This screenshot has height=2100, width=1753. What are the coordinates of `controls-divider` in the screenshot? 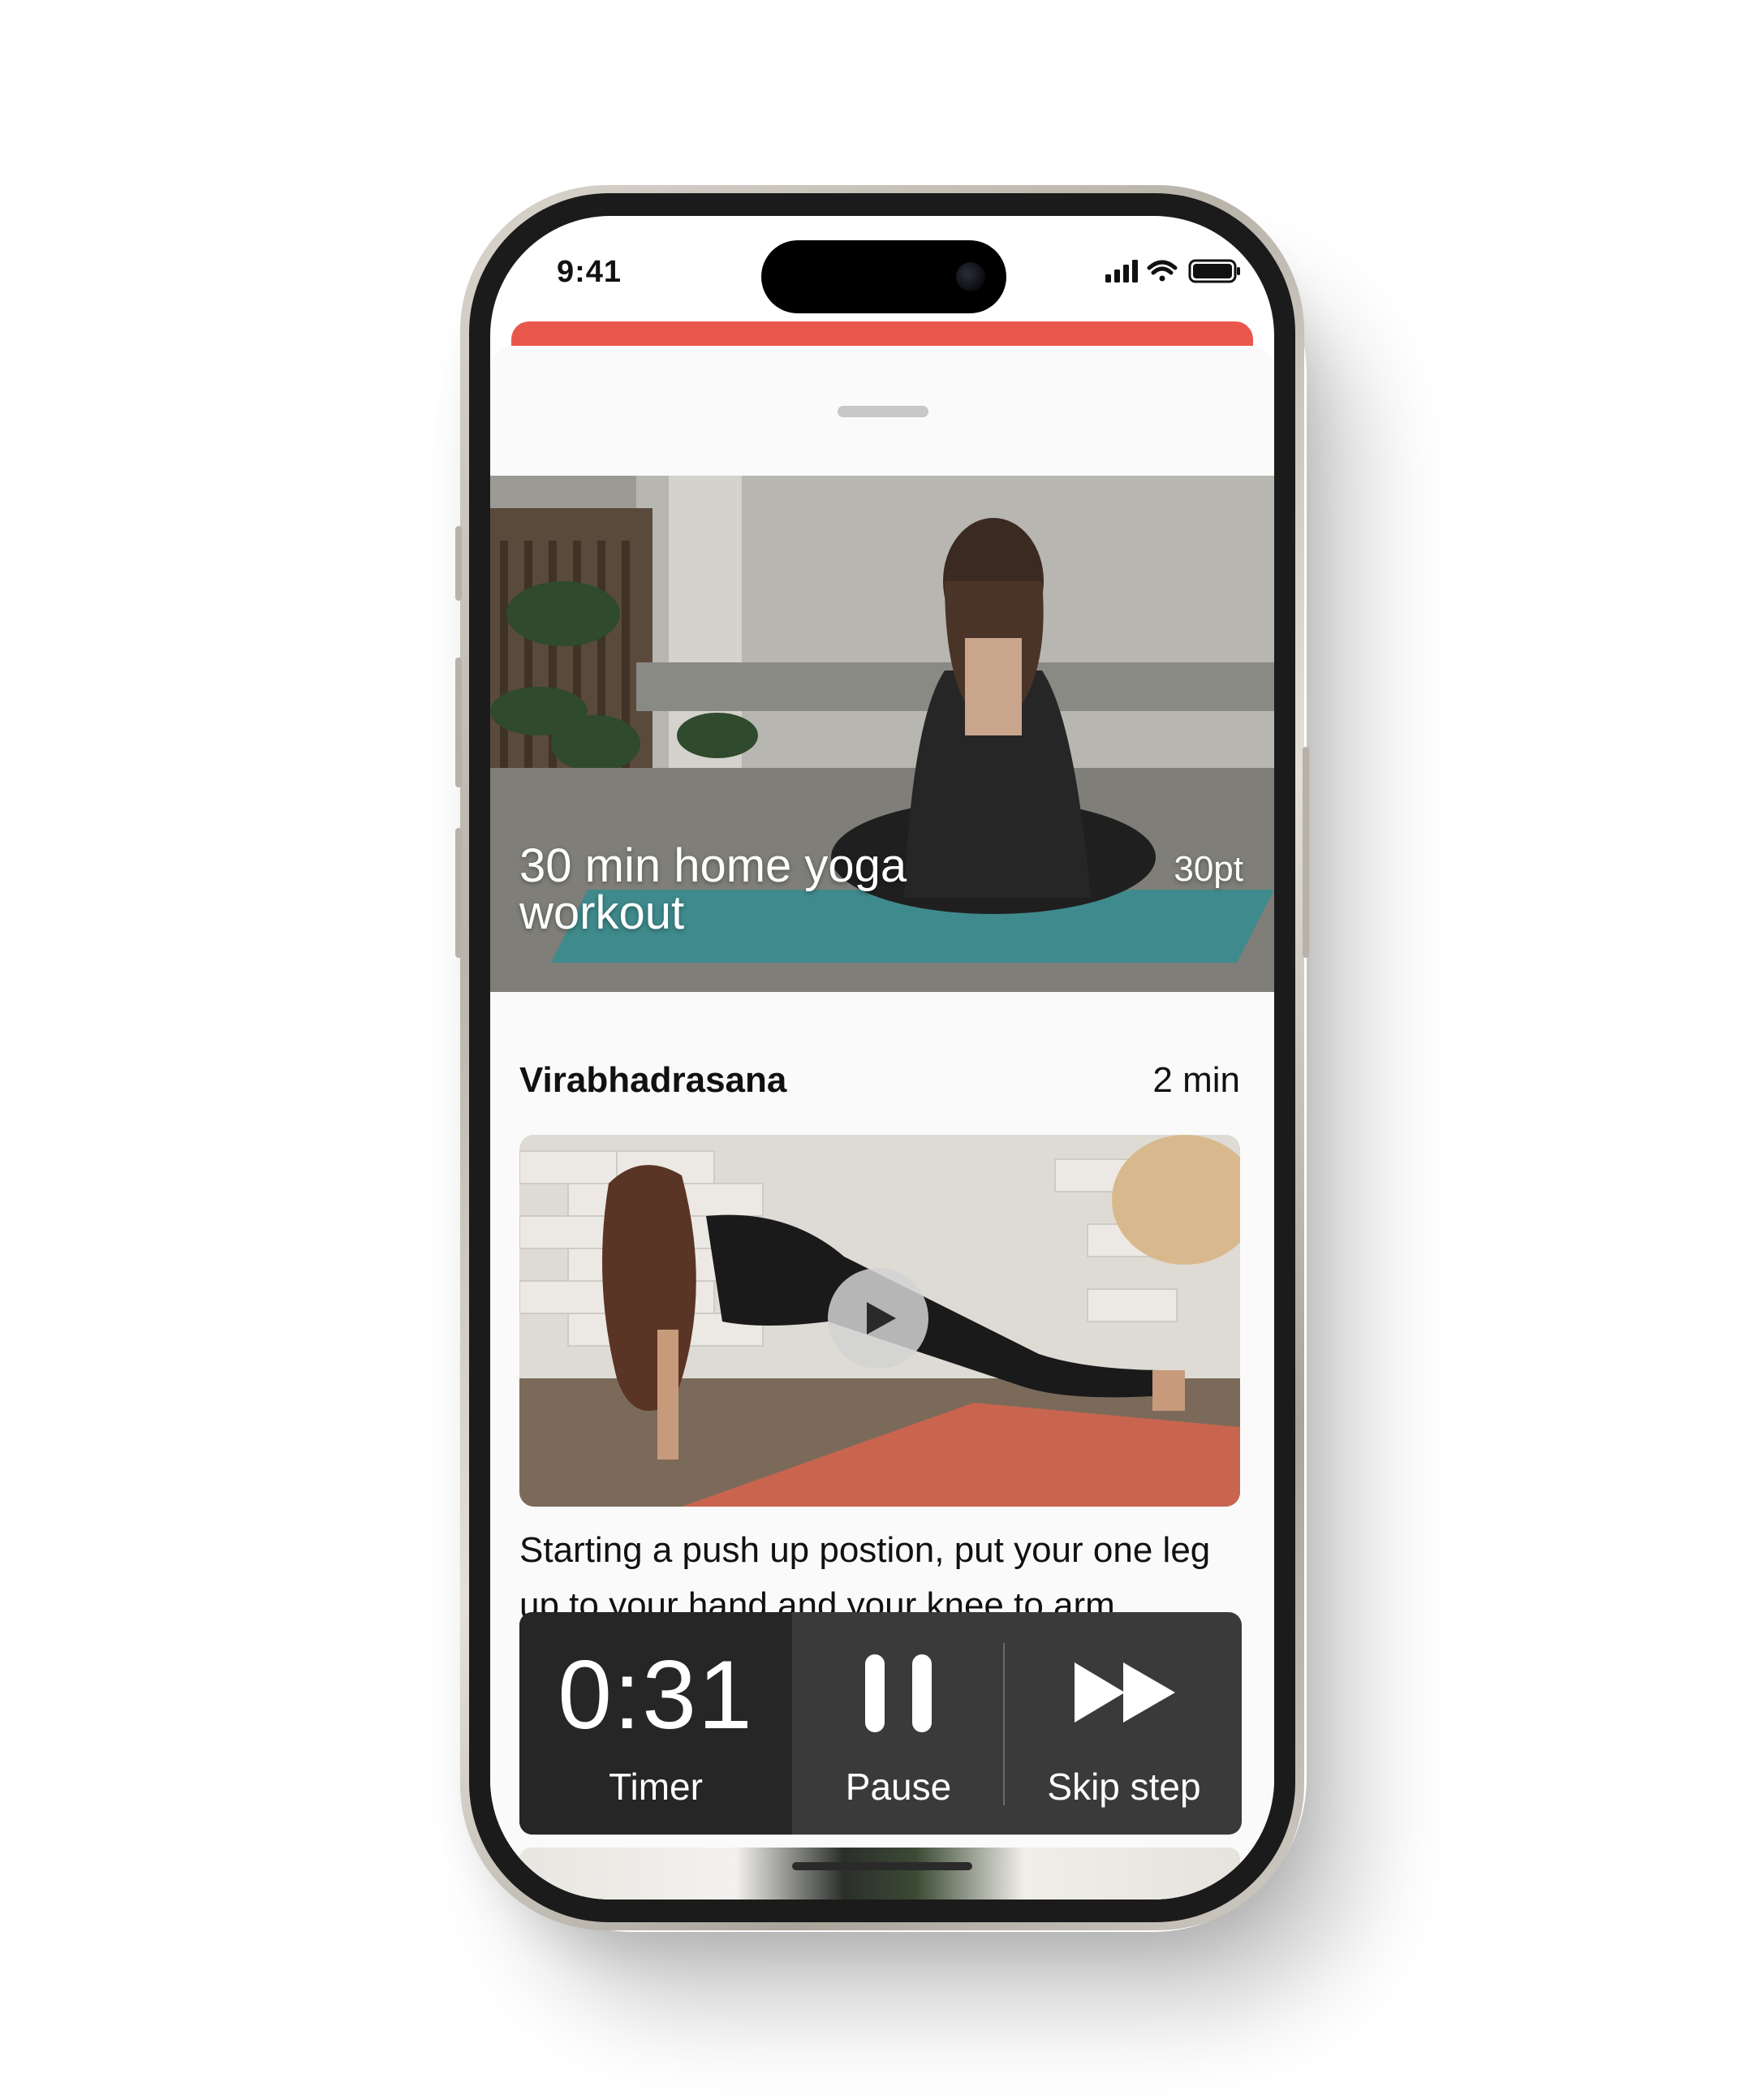 It's located at (1004, 1724).